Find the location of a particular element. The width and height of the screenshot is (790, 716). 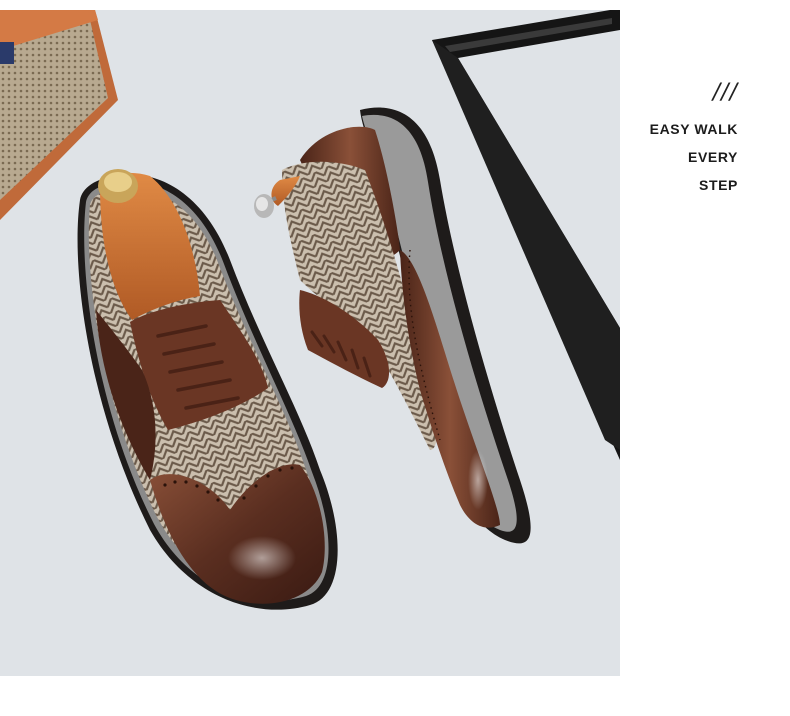

decorative-slashes: /// is located at coordinates (725, 92).